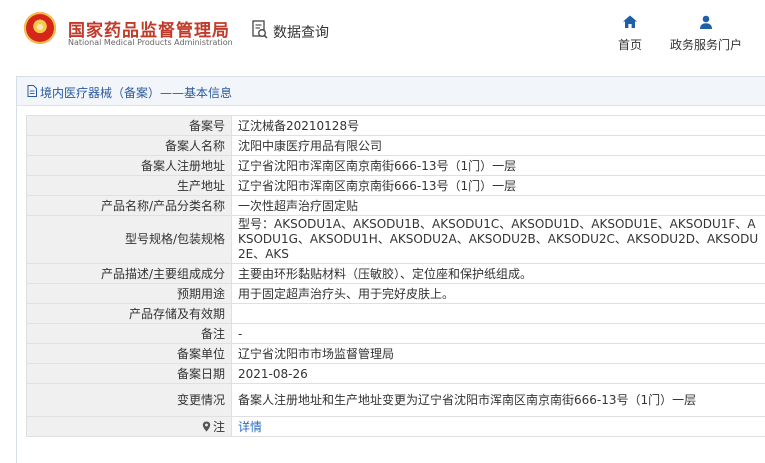  Describe the element at coordinates (129, 374) in the screenshot. I see `field-label: 备案日期` at that location.